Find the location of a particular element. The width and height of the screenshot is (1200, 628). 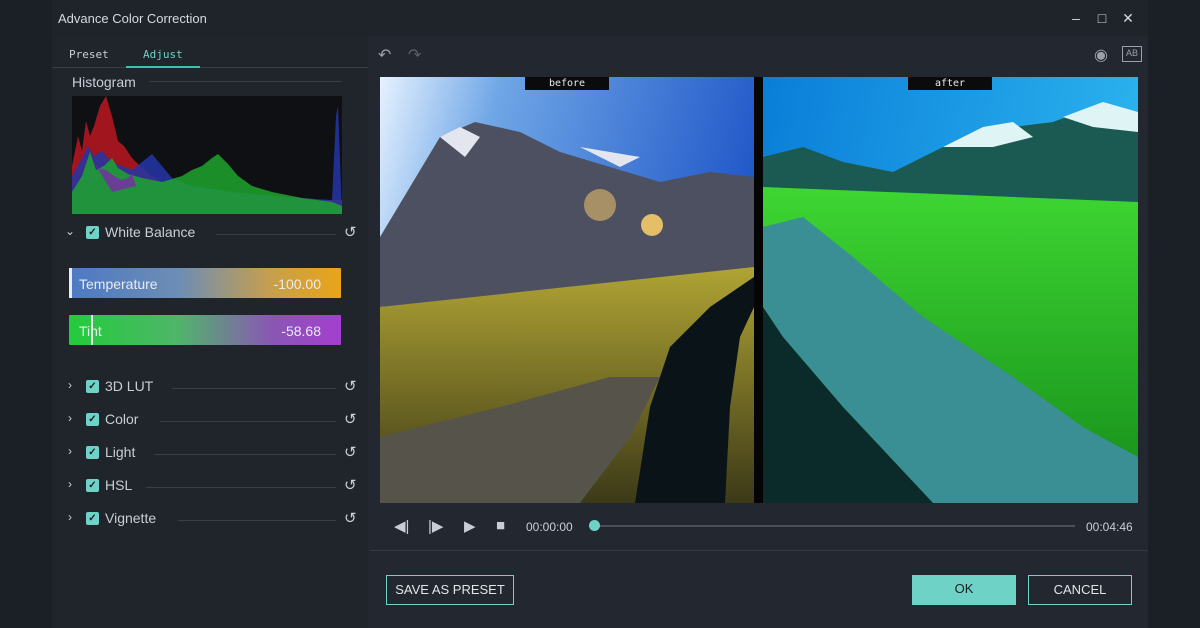

light-label: Light is located at coordinates (120, 452).